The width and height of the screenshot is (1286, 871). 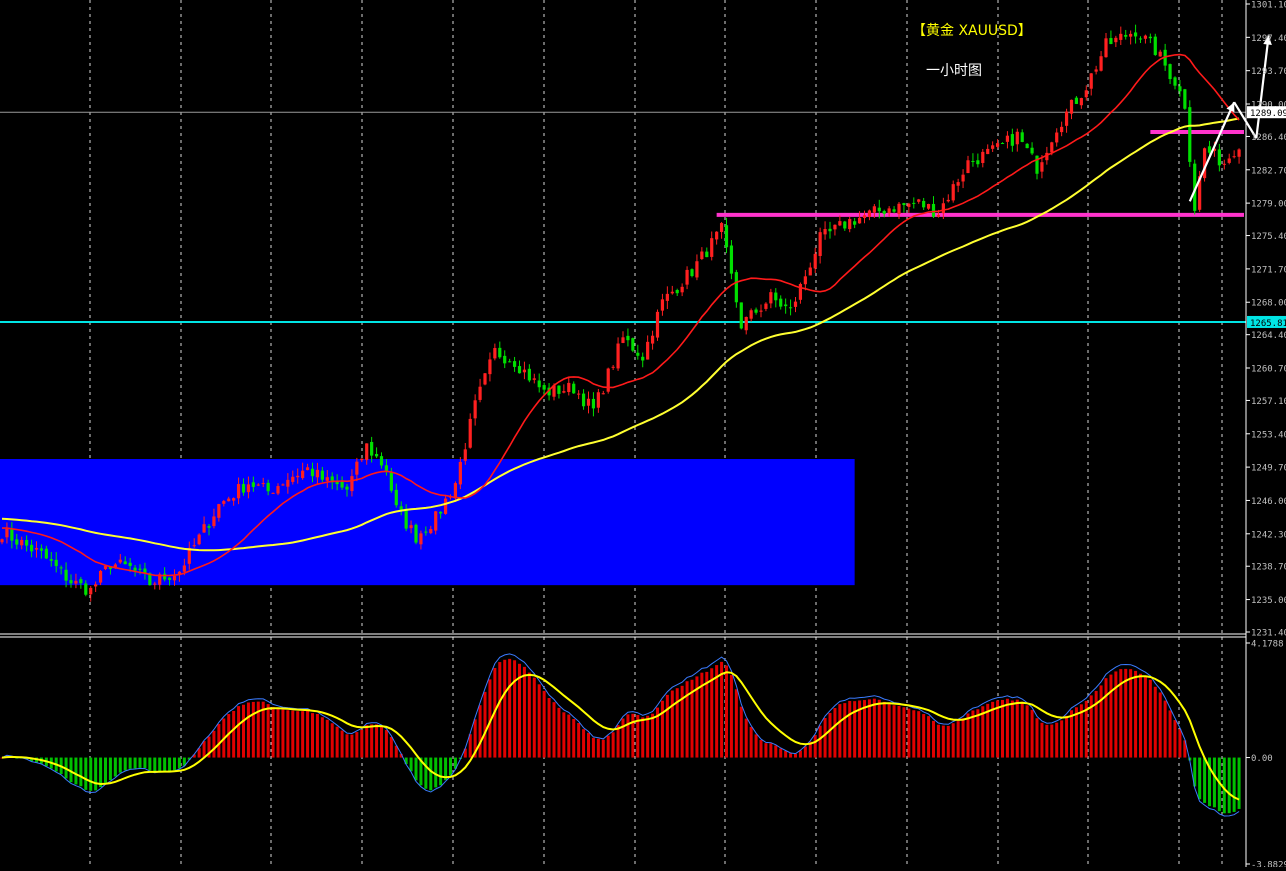 I want to click on price-tick-label: 1282.70, so click(x=1268, y=171).